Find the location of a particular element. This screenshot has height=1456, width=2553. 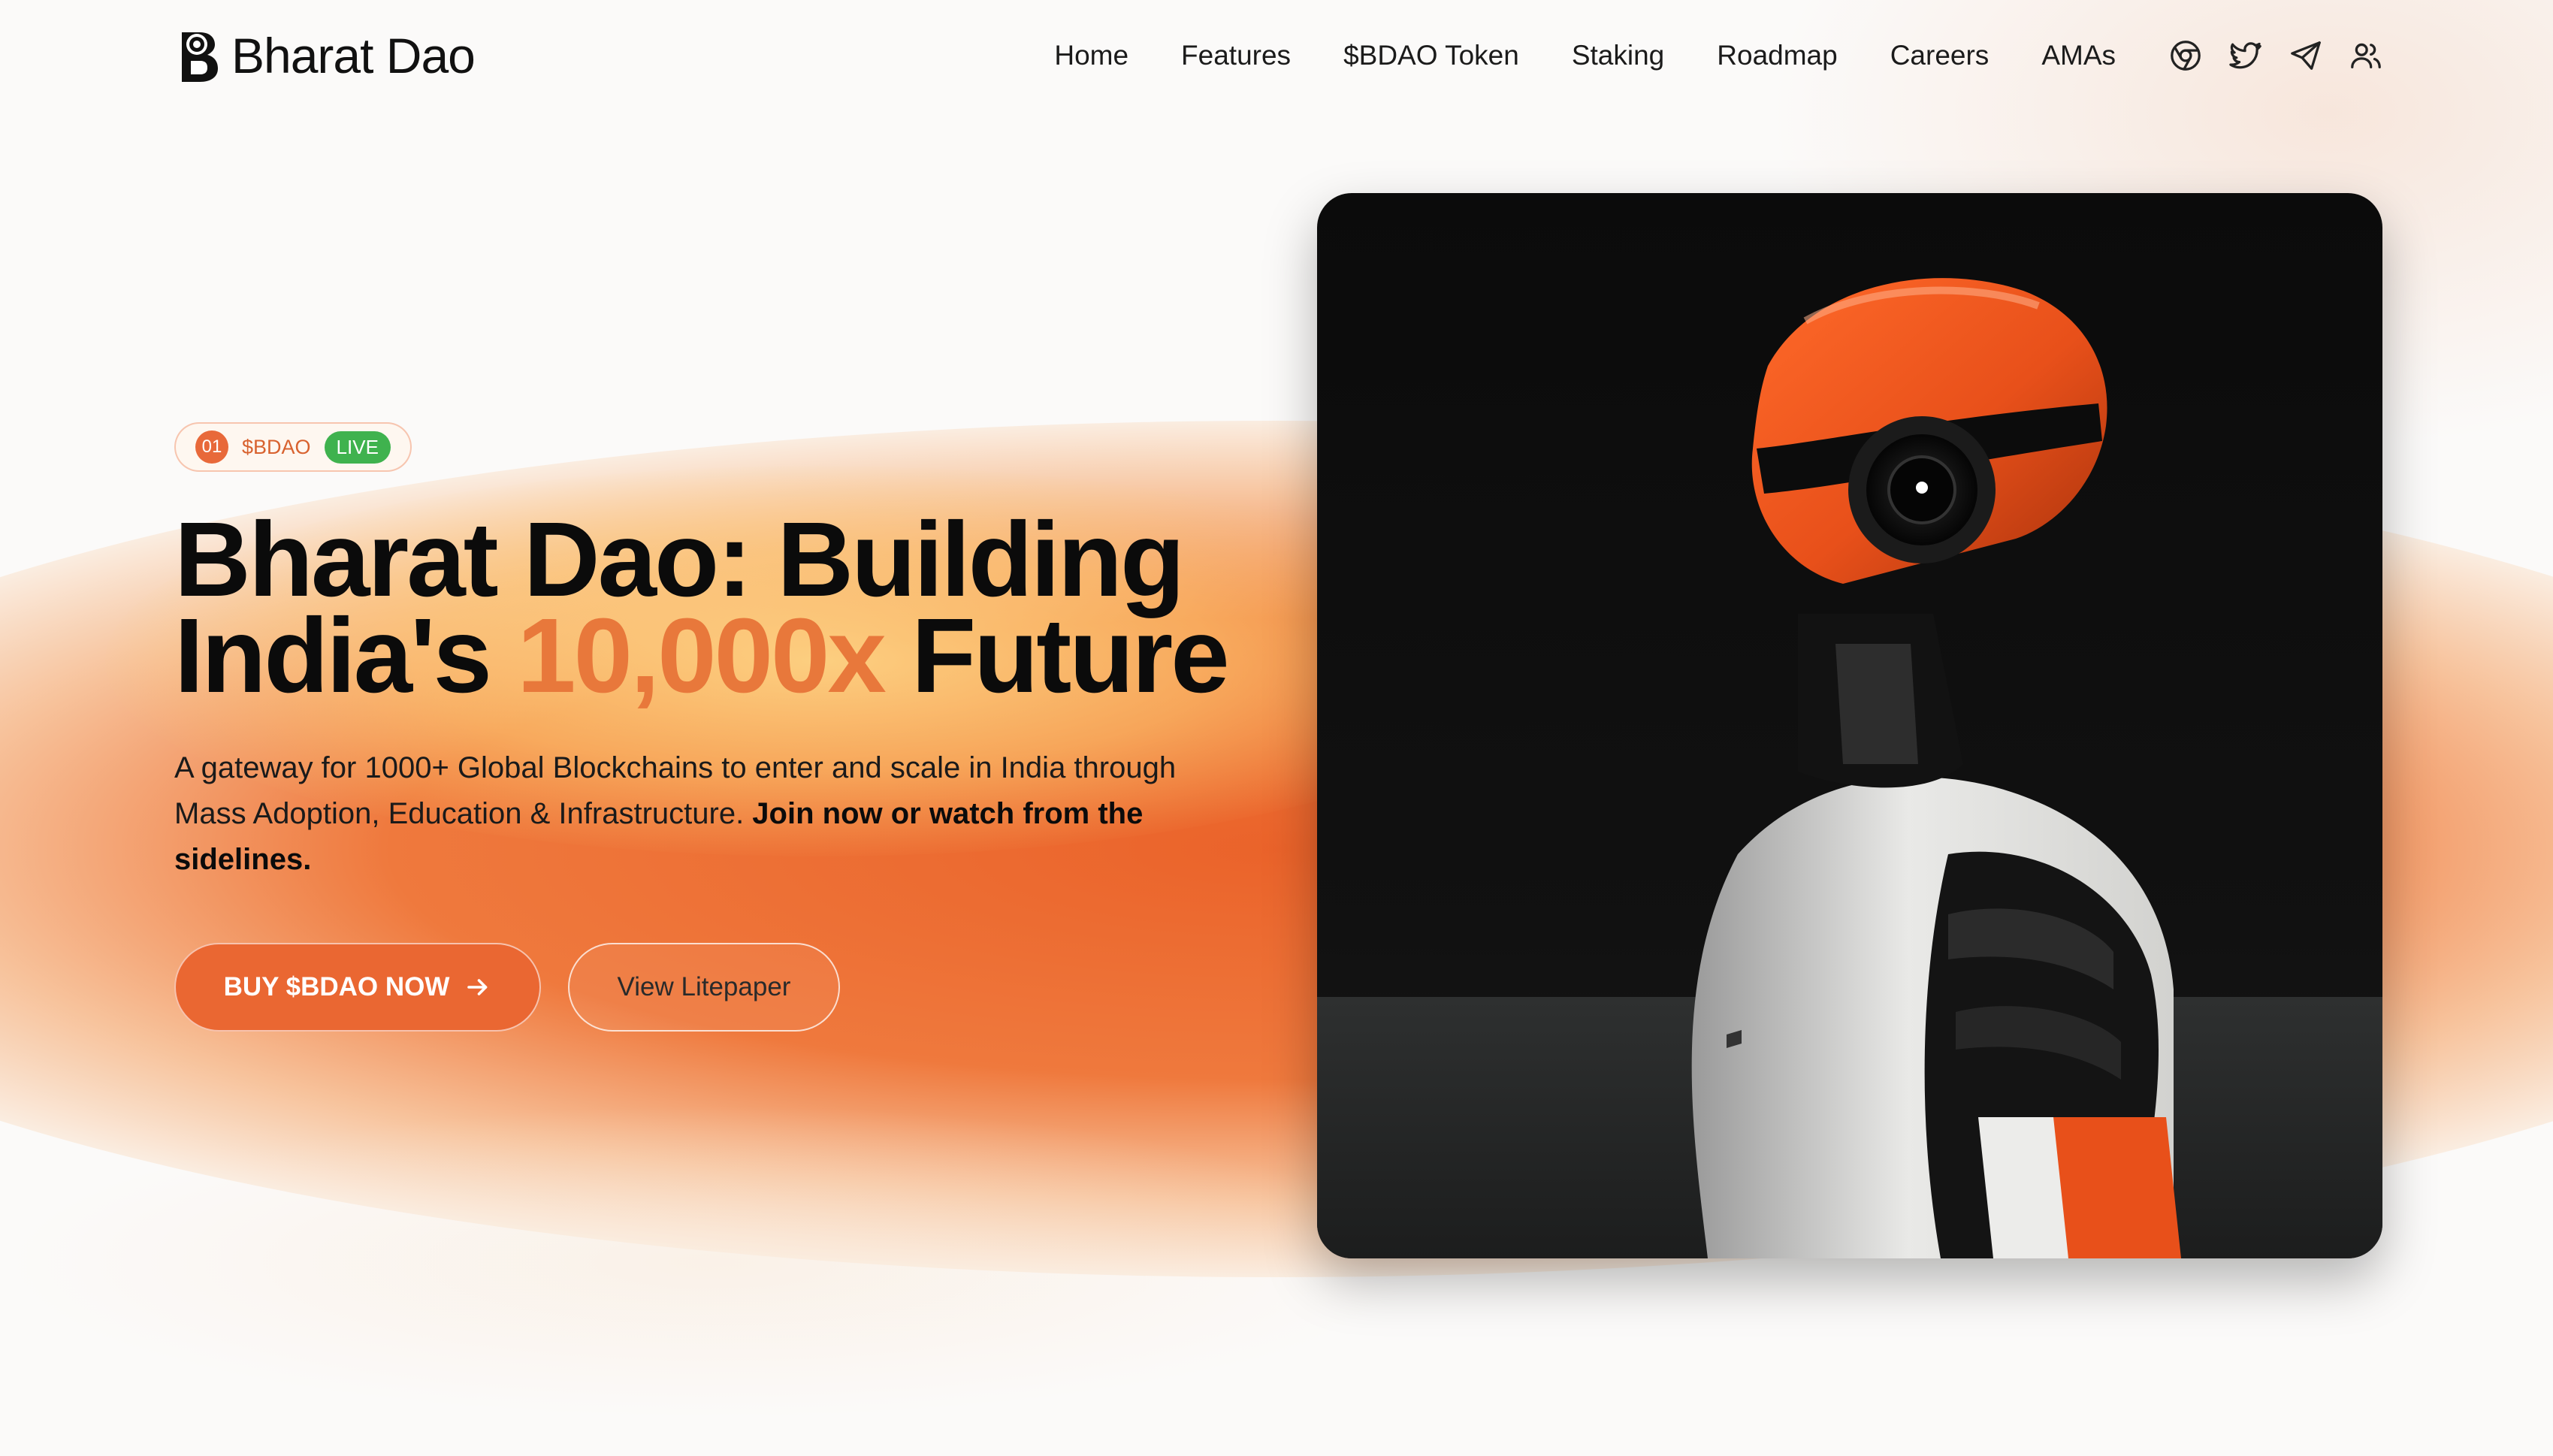

arrow-right-icon is located at coordinates (477, 987).